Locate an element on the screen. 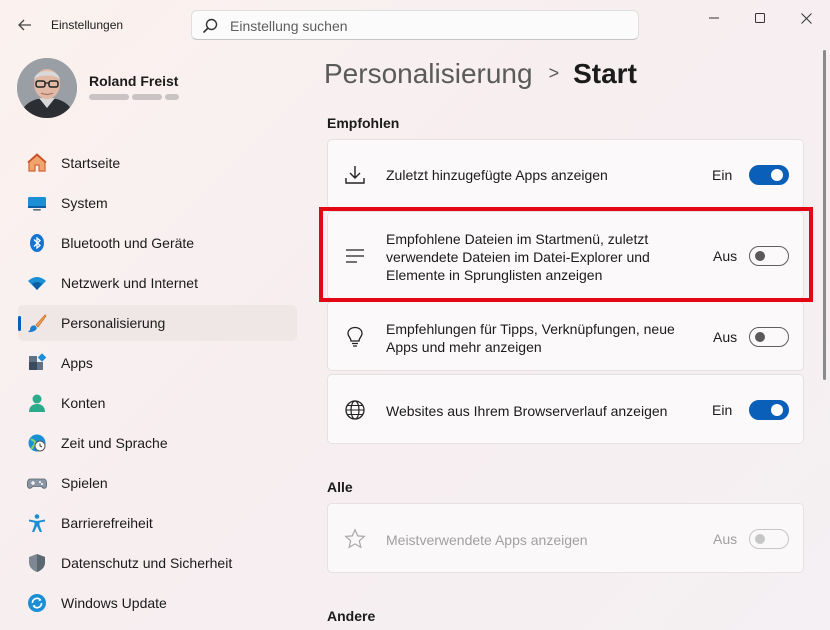  sidebar-item-konten: Konten is located at coordinates (157, 403).